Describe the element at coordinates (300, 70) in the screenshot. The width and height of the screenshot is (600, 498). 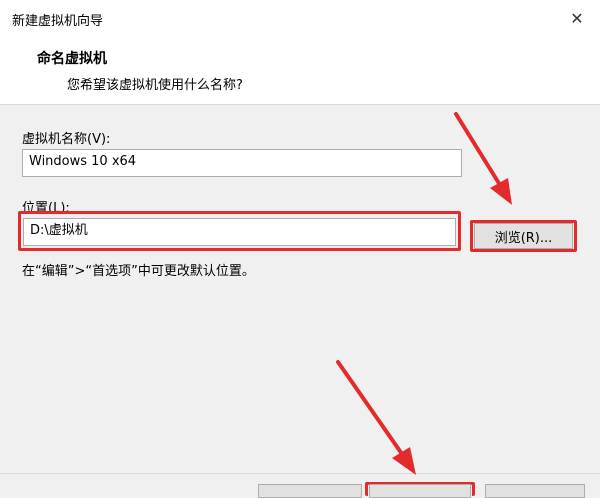
I see `wizard-header: 命名虚拟机 您希望该虚拟机使用什么名称?` at that location.